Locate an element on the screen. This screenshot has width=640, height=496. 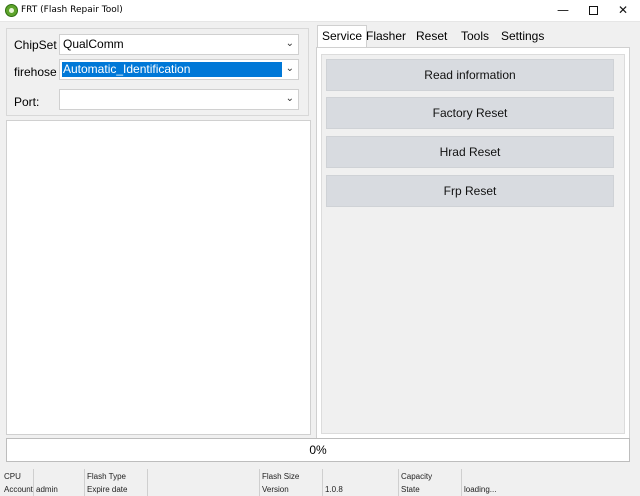
factory-reset-button: Factory Reset is located at coordinates (470, 113).